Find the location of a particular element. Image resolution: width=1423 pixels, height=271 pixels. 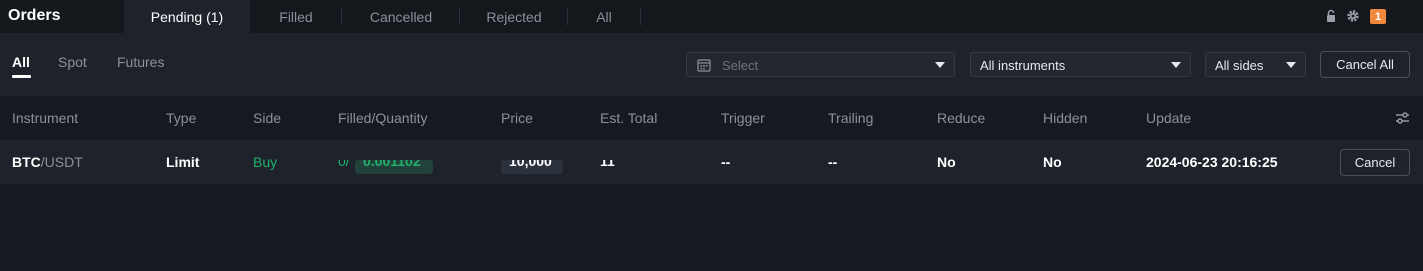

instrument-select: All instruments is located at coordinates (1080, 64).